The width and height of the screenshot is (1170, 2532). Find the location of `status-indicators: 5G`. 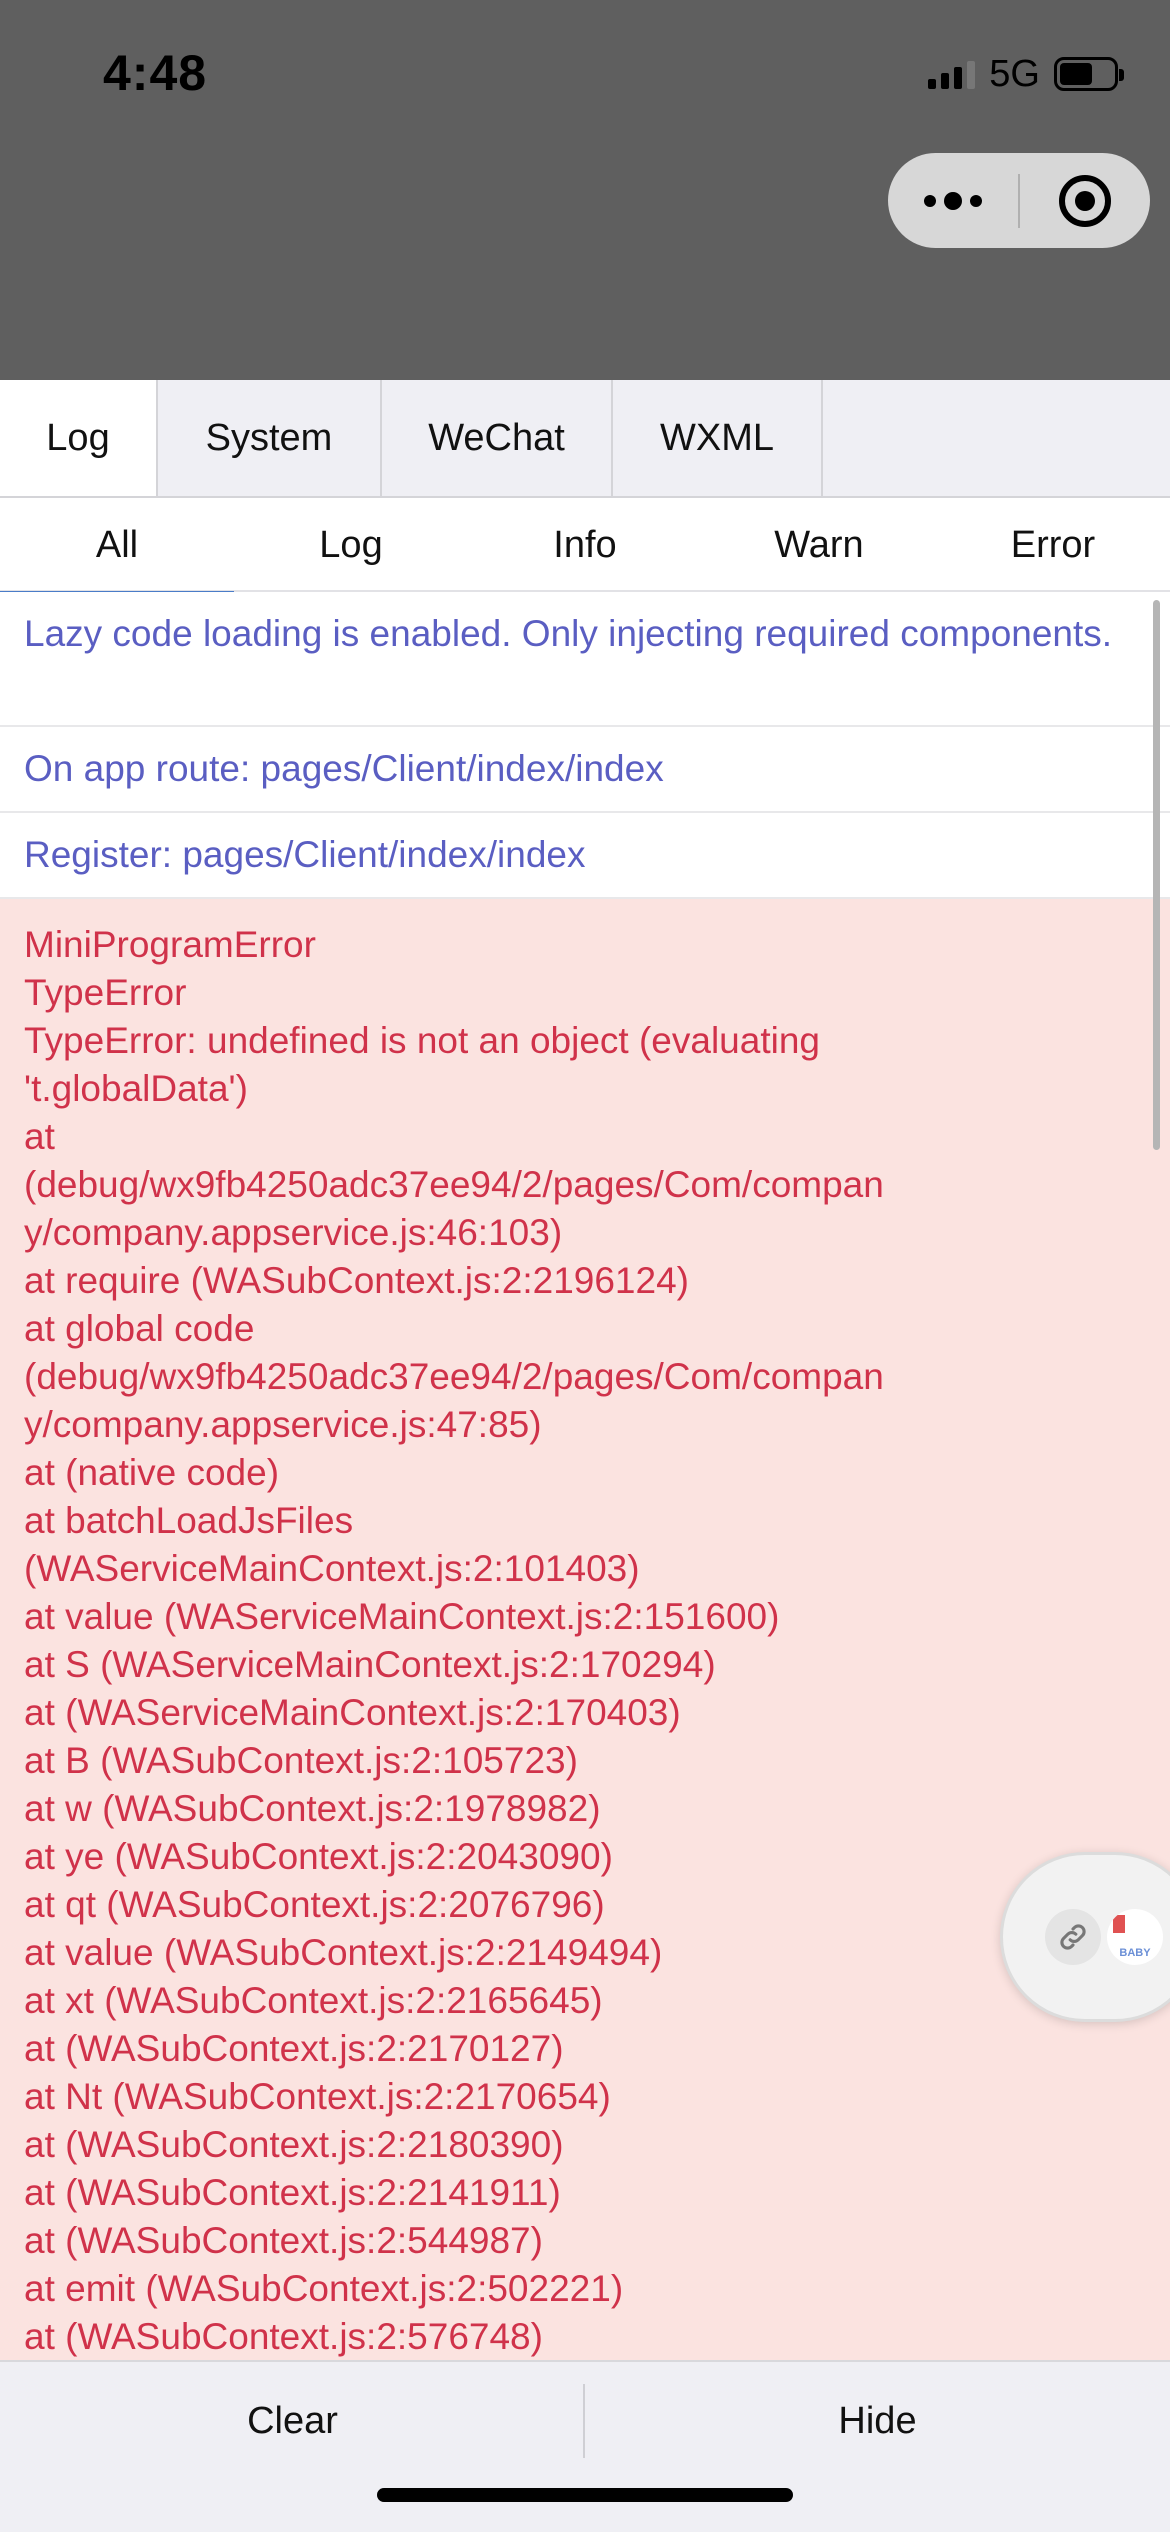

status-indicators: 5G is located at coordinates (1026, 74).